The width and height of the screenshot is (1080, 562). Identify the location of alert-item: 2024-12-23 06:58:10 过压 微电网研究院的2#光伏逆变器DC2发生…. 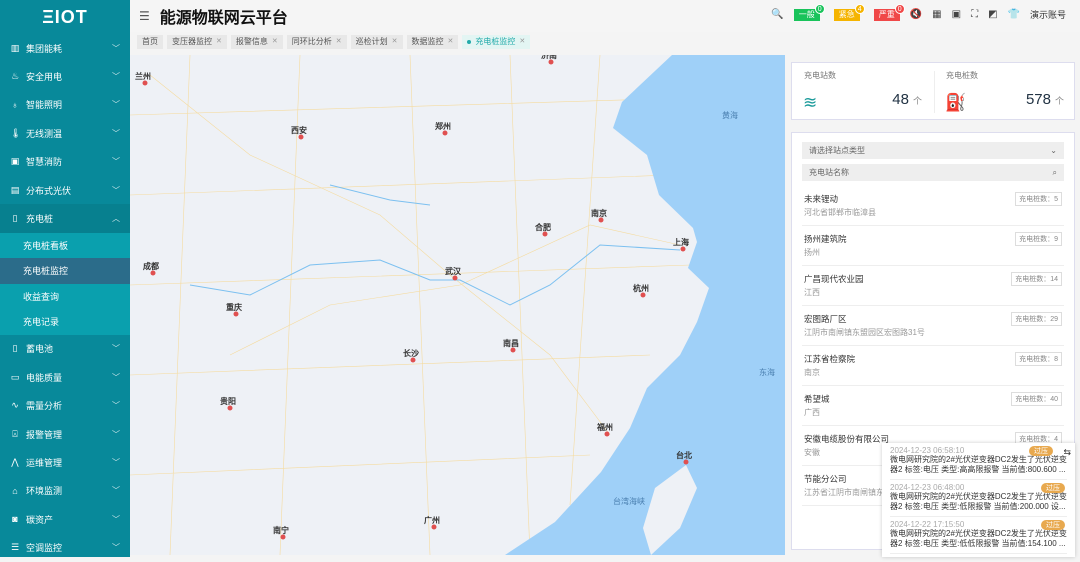
(978, 461).